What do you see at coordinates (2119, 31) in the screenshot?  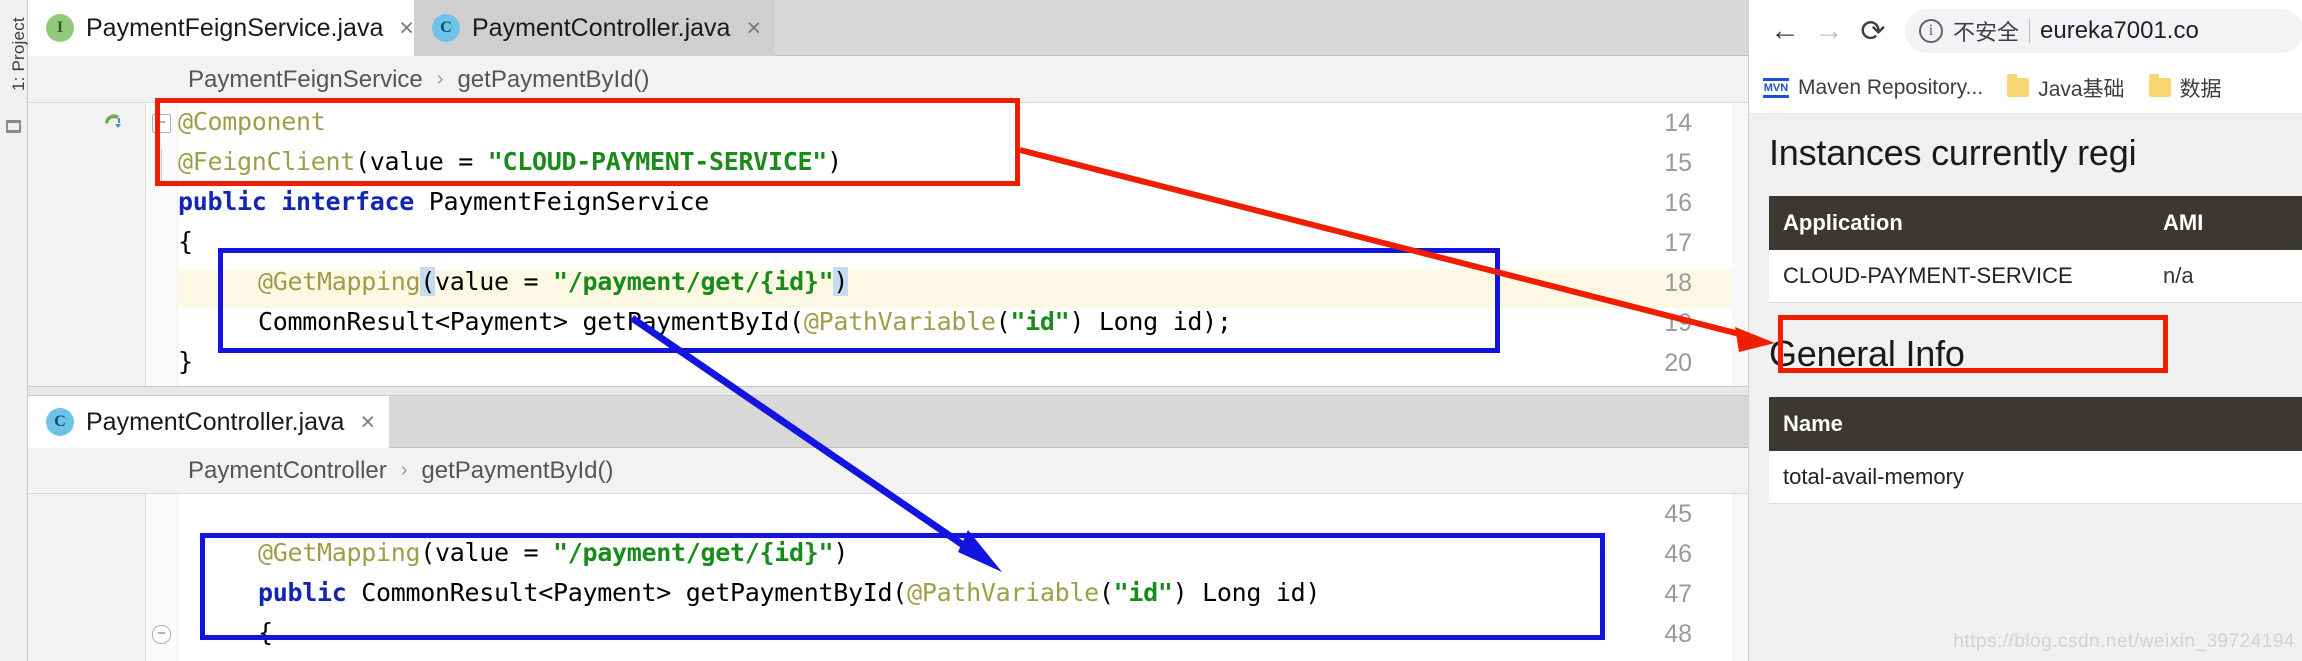 I see `url-text: eureka7001.co` at bounding box center [2119, 31].